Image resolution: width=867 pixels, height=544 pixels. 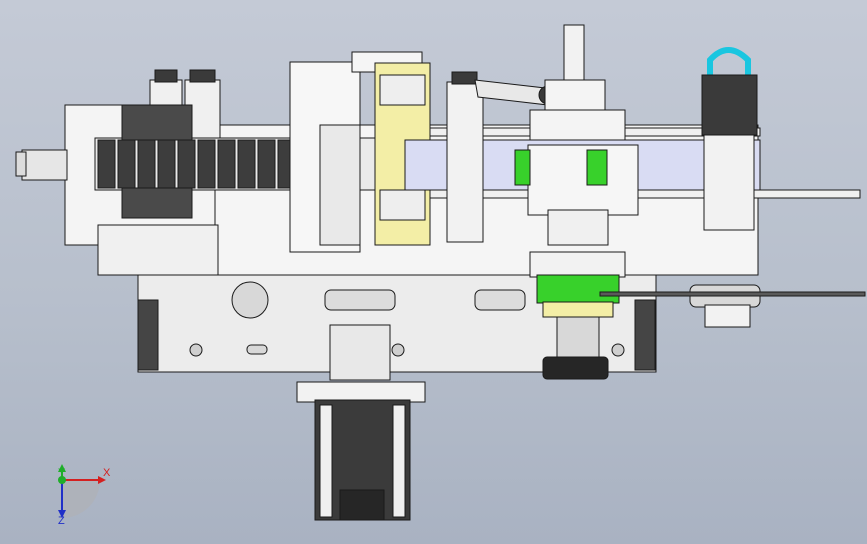 I want to click on base-plate-left-dark, so click(x=148, y=335).